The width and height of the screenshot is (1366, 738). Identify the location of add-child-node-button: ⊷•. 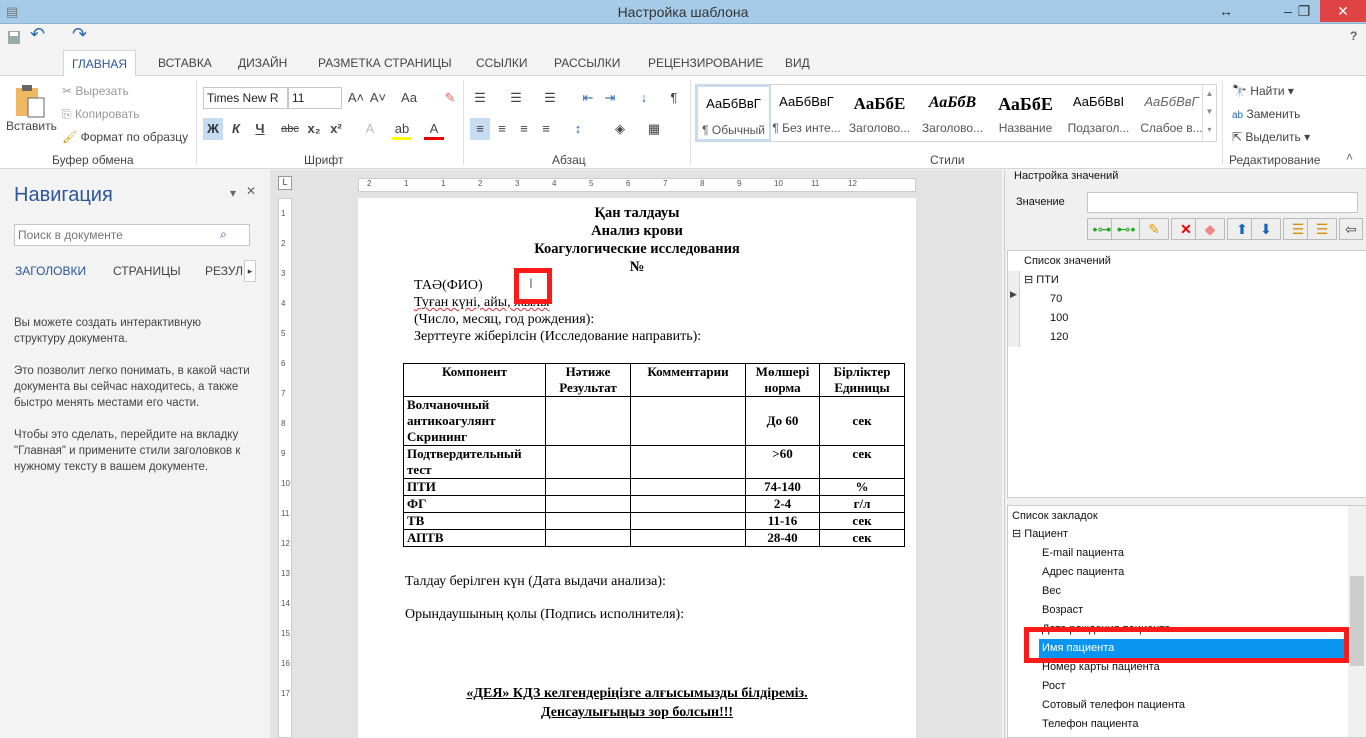
(1126, 229).